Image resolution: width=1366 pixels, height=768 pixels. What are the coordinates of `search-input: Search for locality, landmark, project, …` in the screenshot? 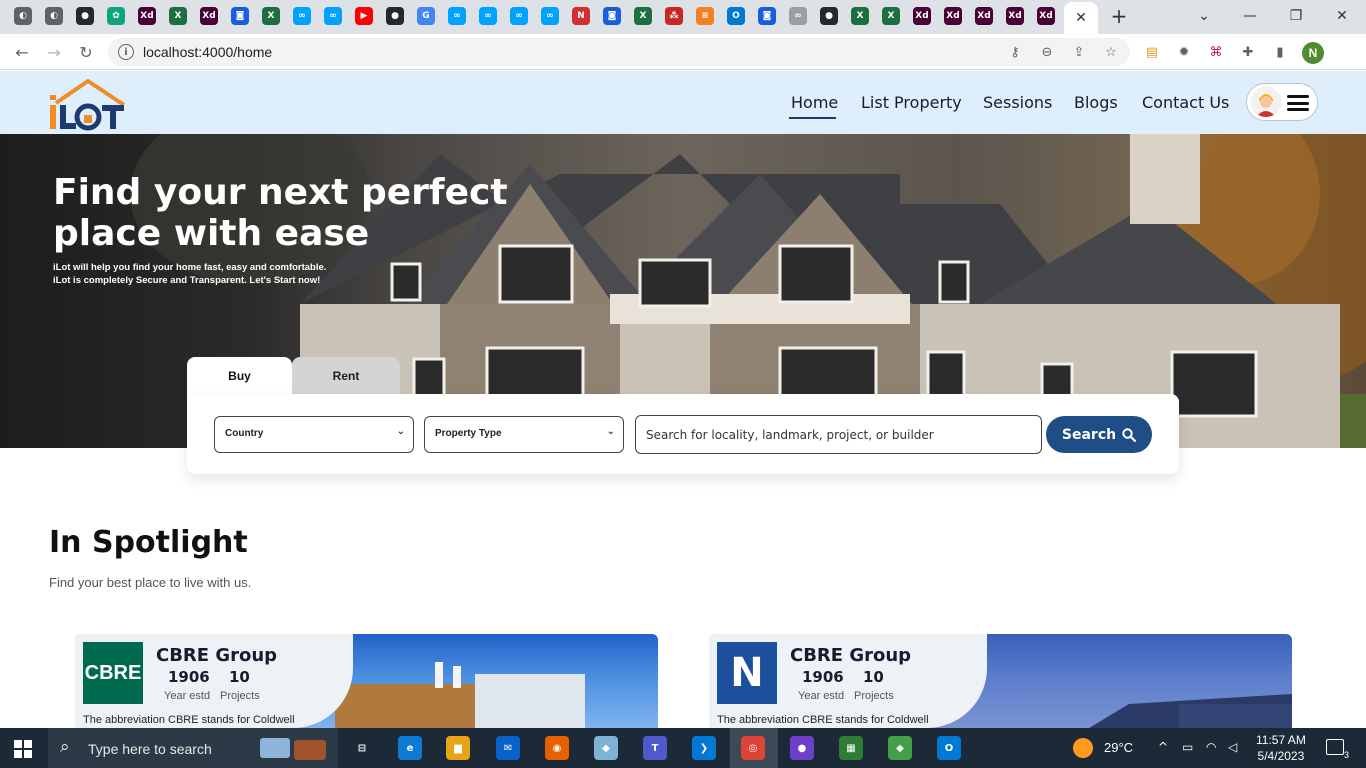 It's located at (838, 434).